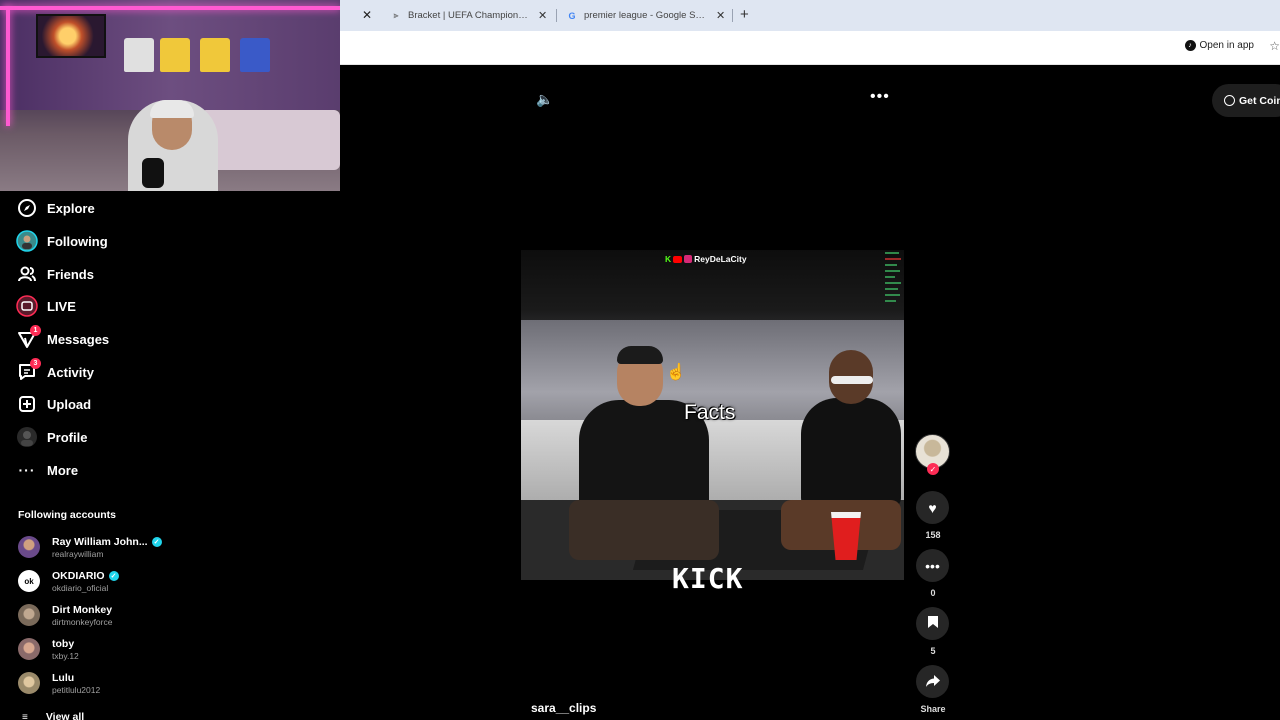 The height and width of the screenshot is (720, 1280). Describe the element at coordinates (27, 437) in the screenshot. I see `profile-avatar-icon` at that location.